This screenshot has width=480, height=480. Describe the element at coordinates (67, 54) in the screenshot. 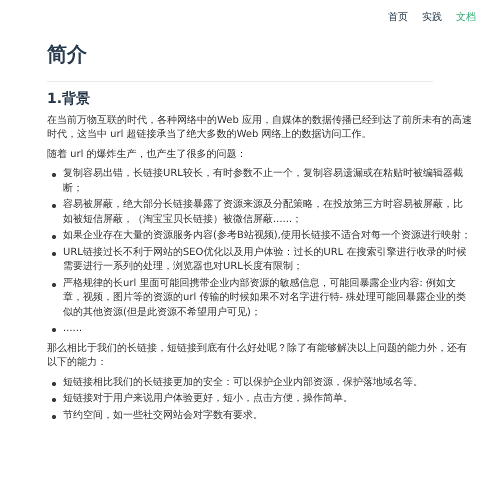

I see `page-title: 简介` at that location.